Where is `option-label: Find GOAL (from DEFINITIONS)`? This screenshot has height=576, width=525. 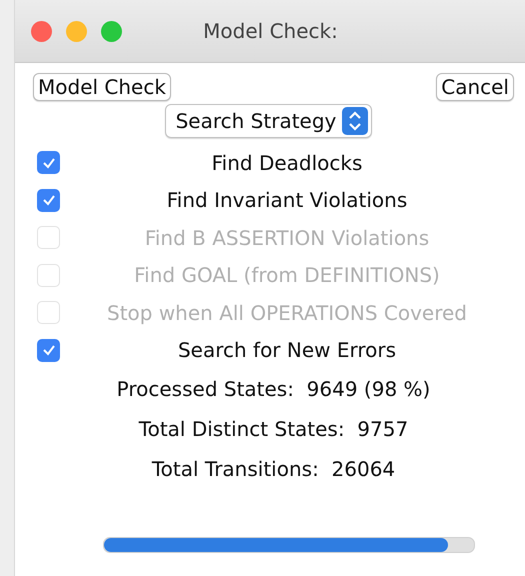
option-label: Find GOAL (from DEFINITIONS) is located at coordinates (287, 275).